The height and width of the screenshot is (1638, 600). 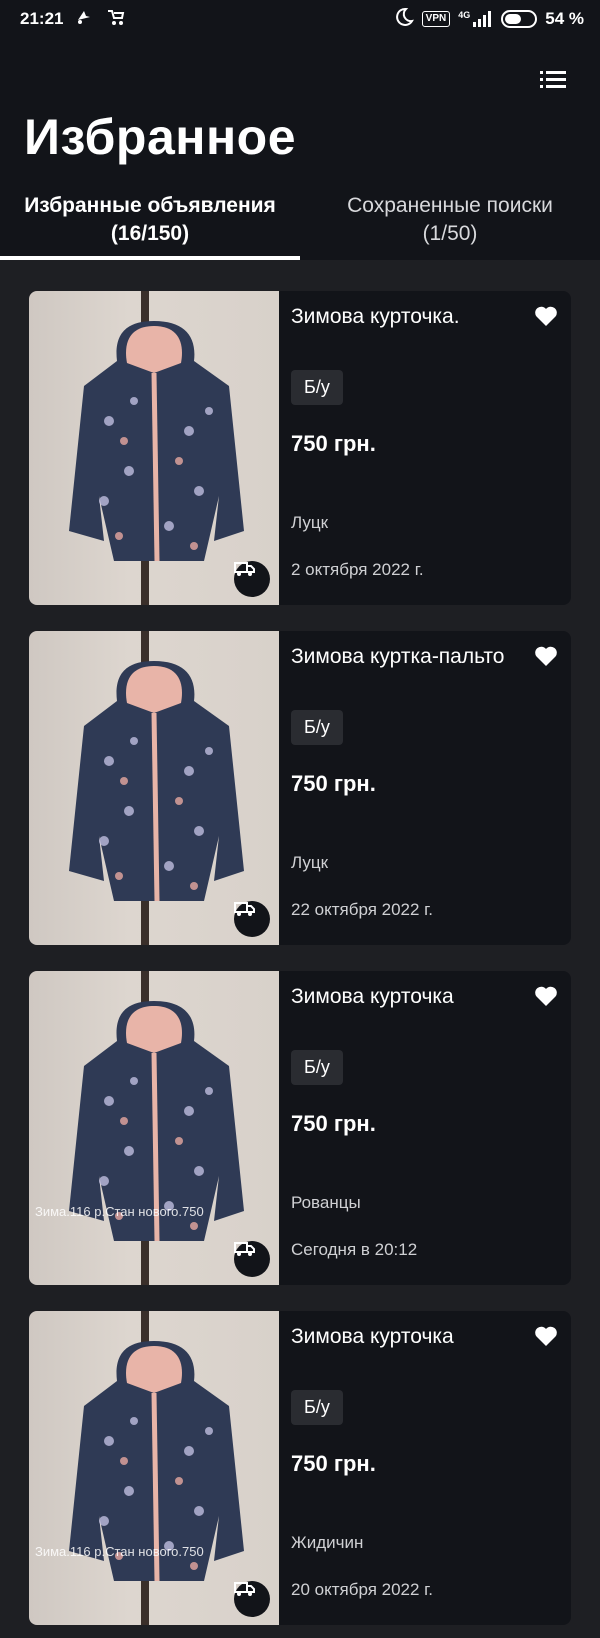 What do you see at coordinates (327, 1542) in the screenshot?
I see `listing-location: Жидичин` at bounding box center [327, 1542].